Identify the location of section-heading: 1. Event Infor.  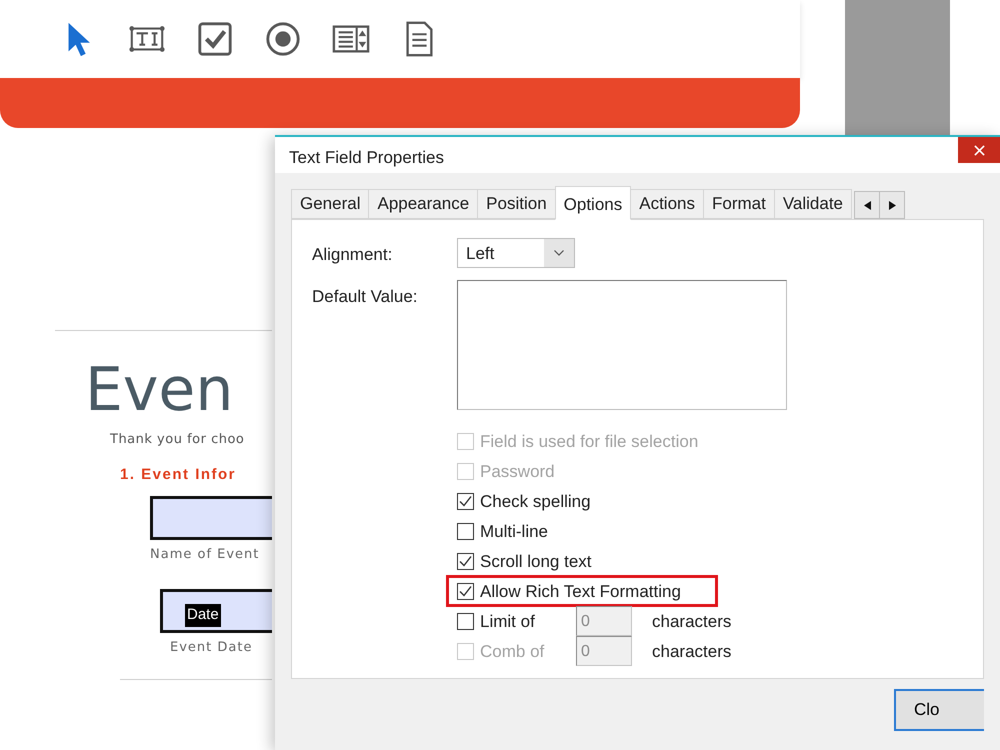
(178, 474).